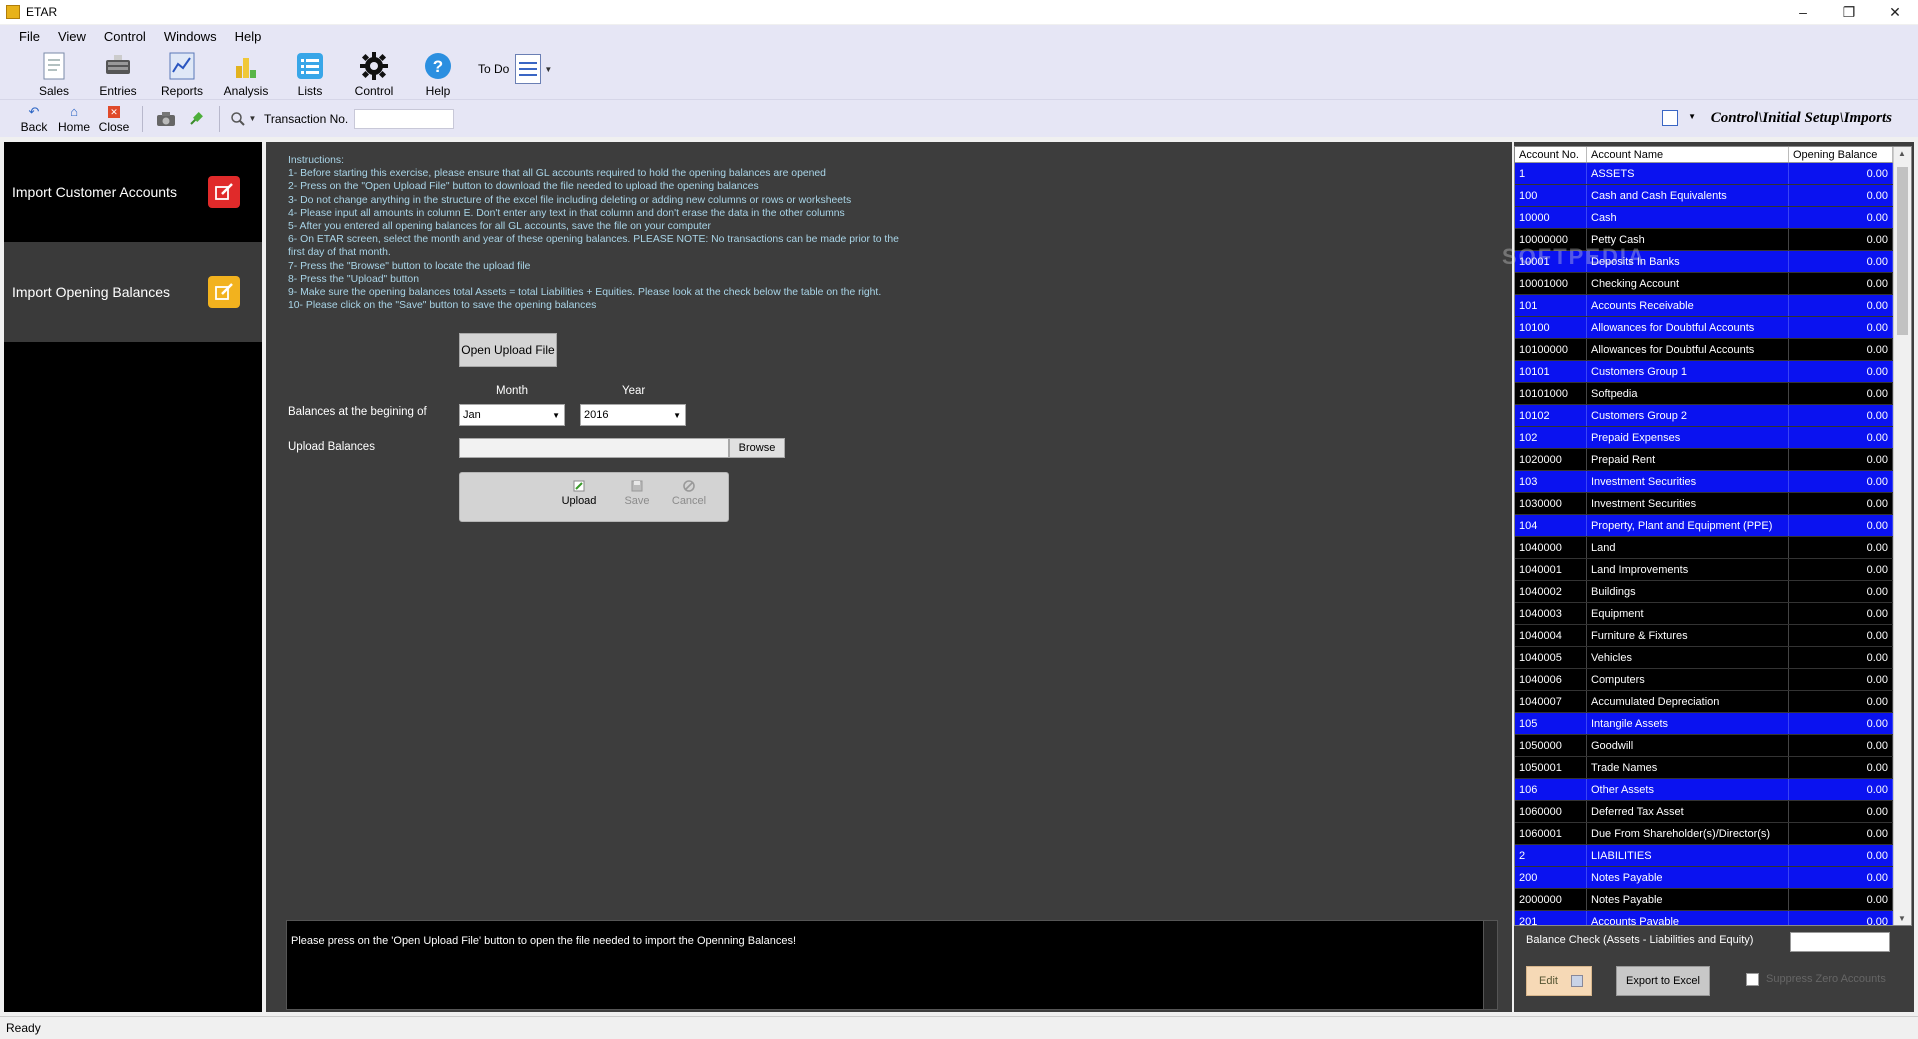 This screenshot has height=1039, width=1918. What do you see at coordinates (548, 69) in the screenshot?
I see `todo-dropdown-icon: ▼` at bounding box center [548, 69].